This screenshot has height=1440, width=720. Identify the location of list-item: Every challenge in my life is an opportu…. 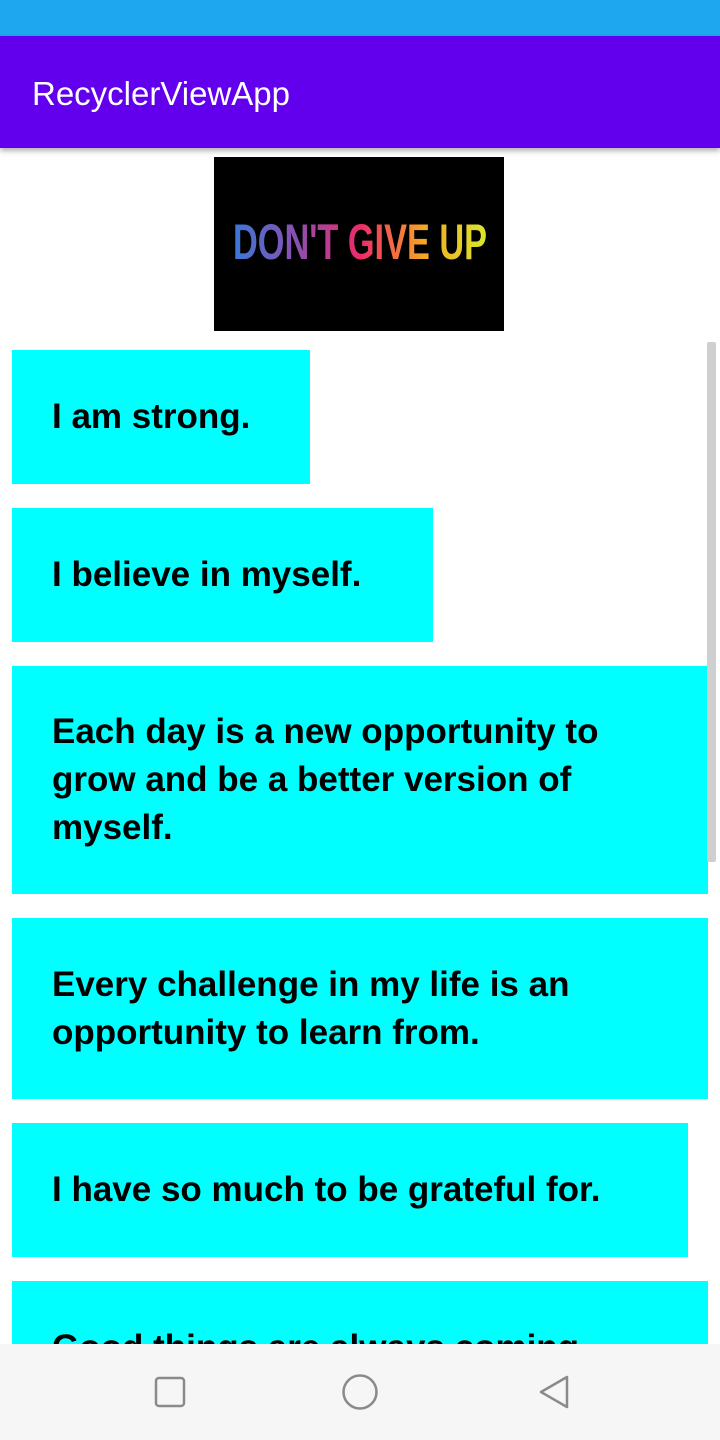
(360, 1008).